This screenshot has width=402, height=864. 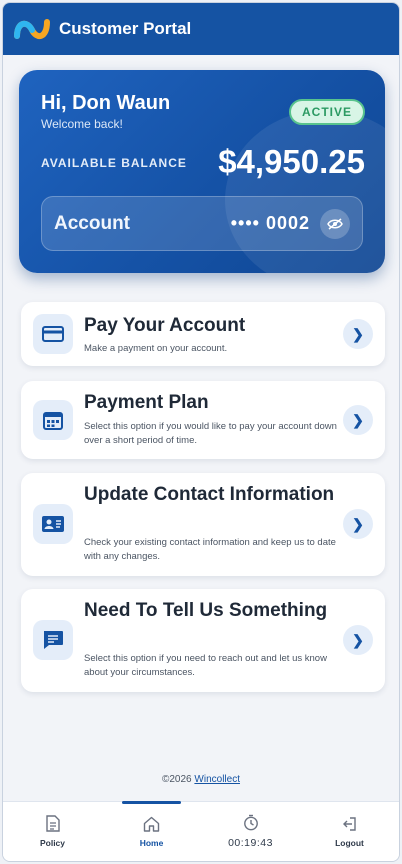 I want to click on home-icon, so click(x=151, y=824).